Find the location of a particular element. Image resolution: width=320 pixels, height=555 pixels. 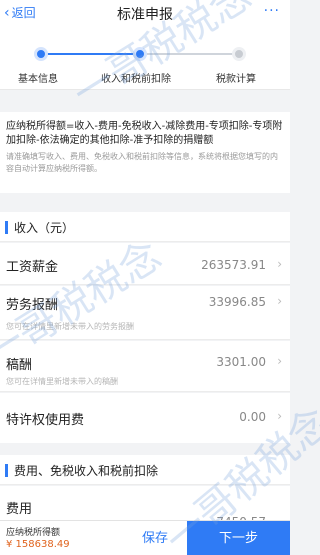

row-label: 劳务报酬 is located at coordinates (32, 305).